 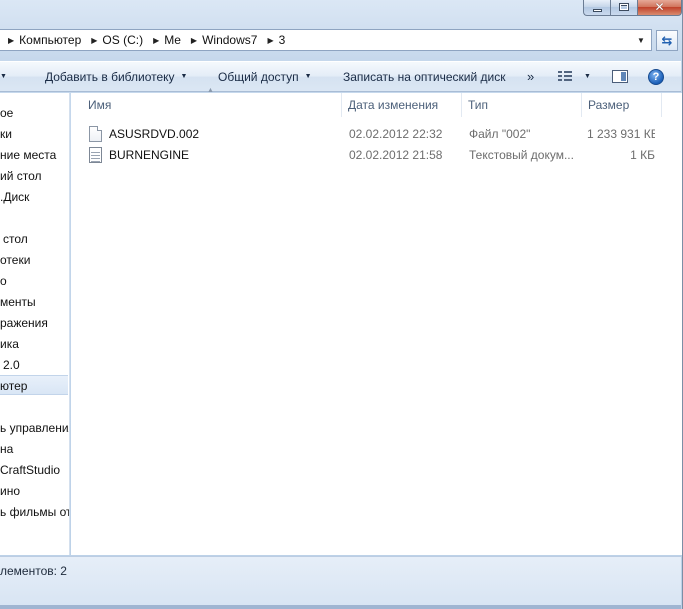 I want to click on maximize-icon, so click(x=624, y=7).